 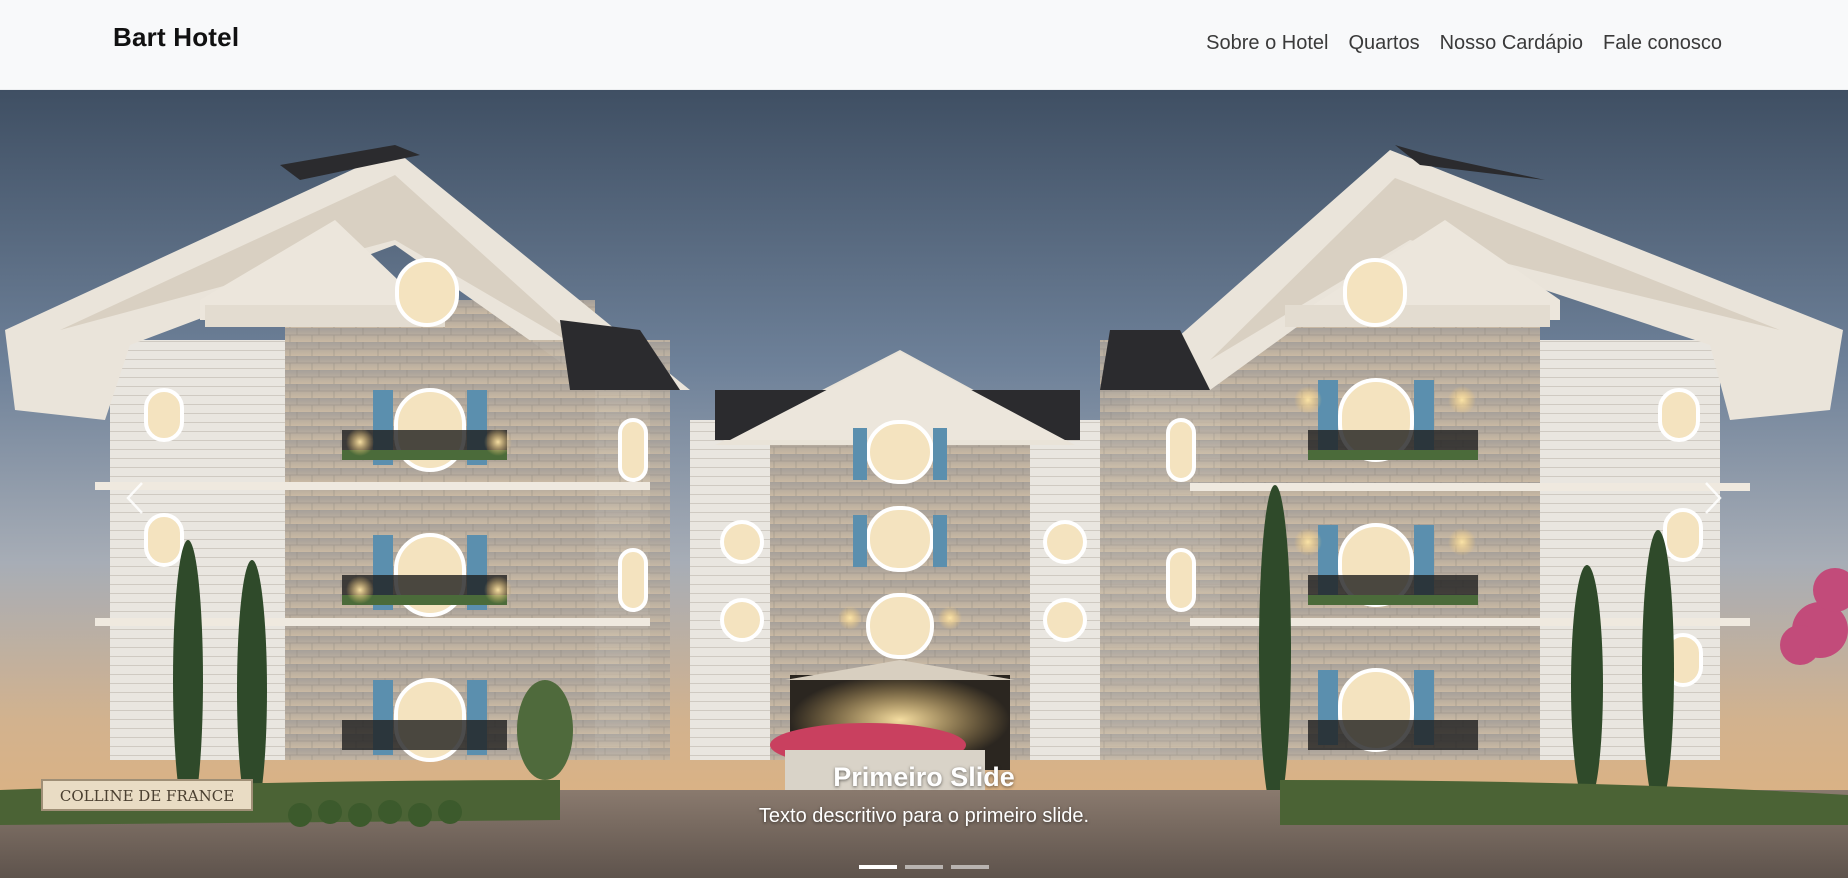 I want to click on carousel-prev-button, so click(x=135, y=498).